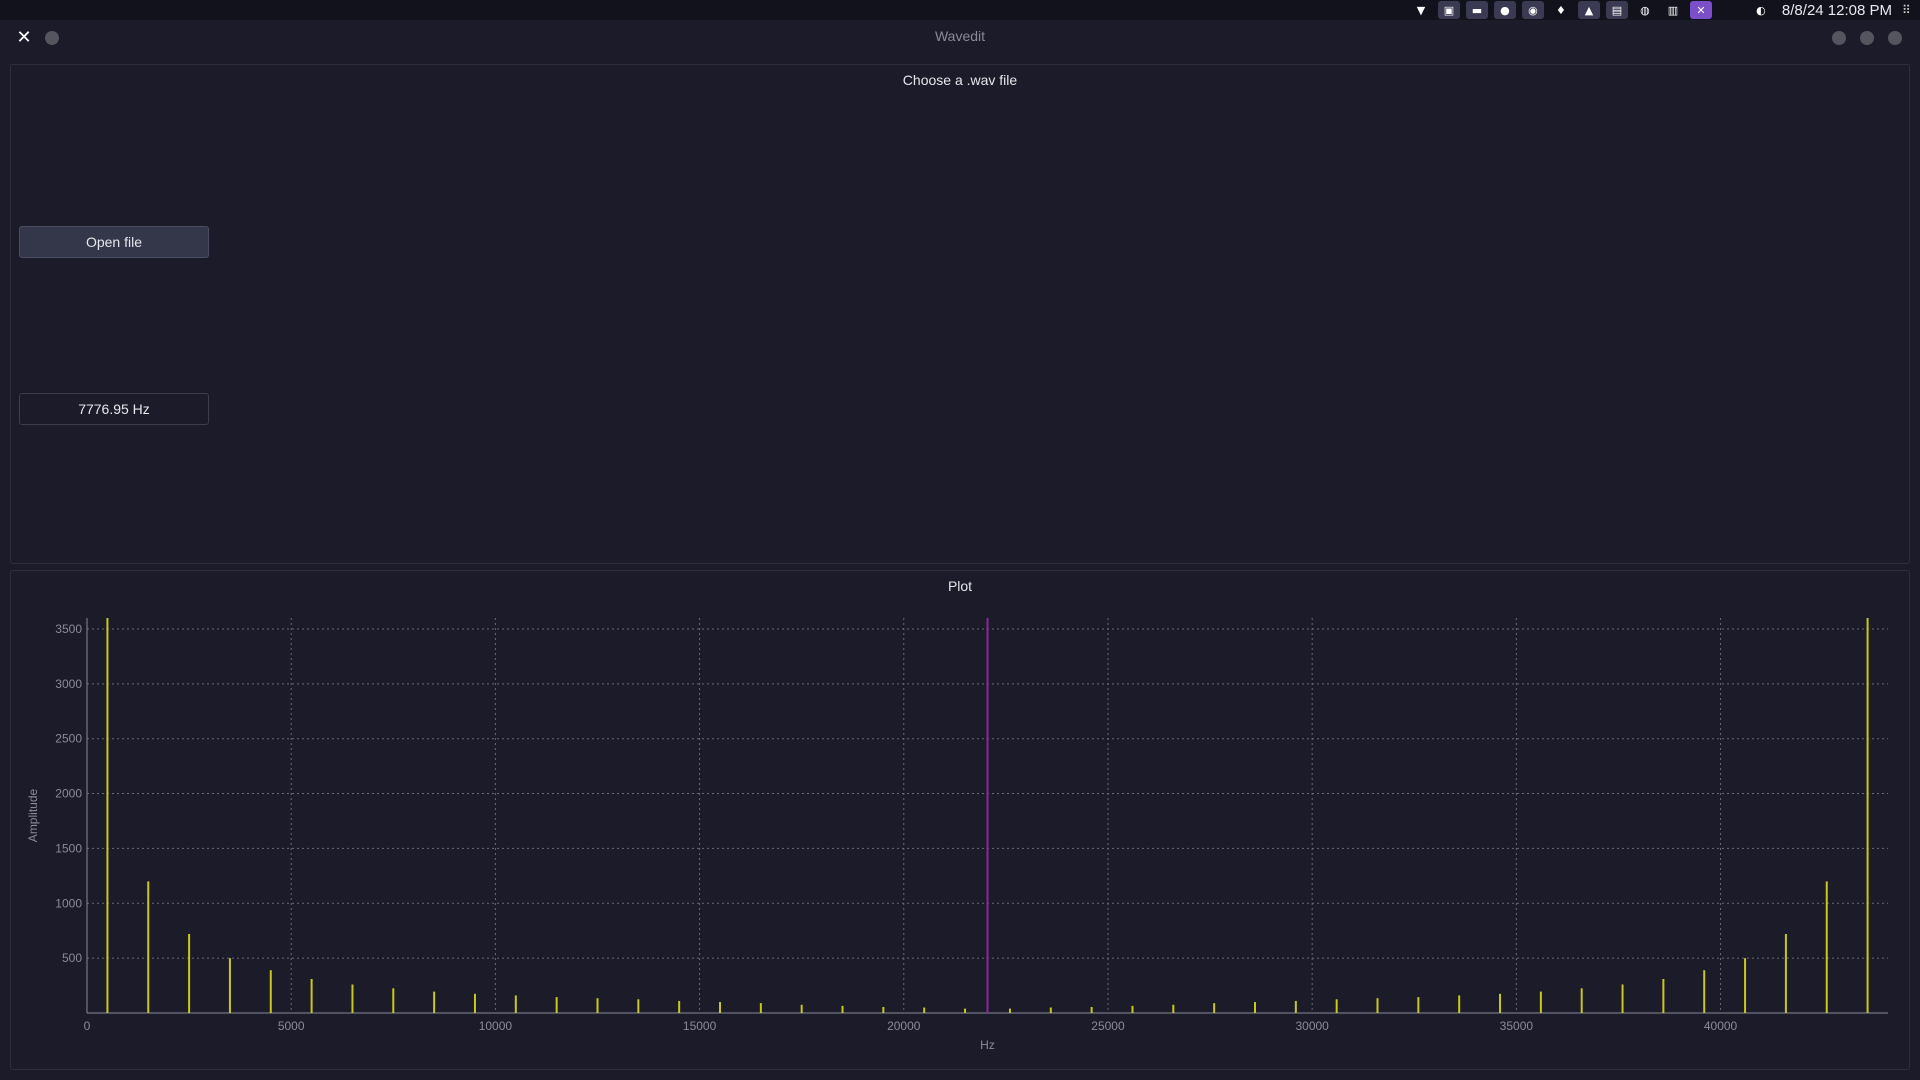  I want to click on x-tick-label: 40000, so click(1721, 1026).